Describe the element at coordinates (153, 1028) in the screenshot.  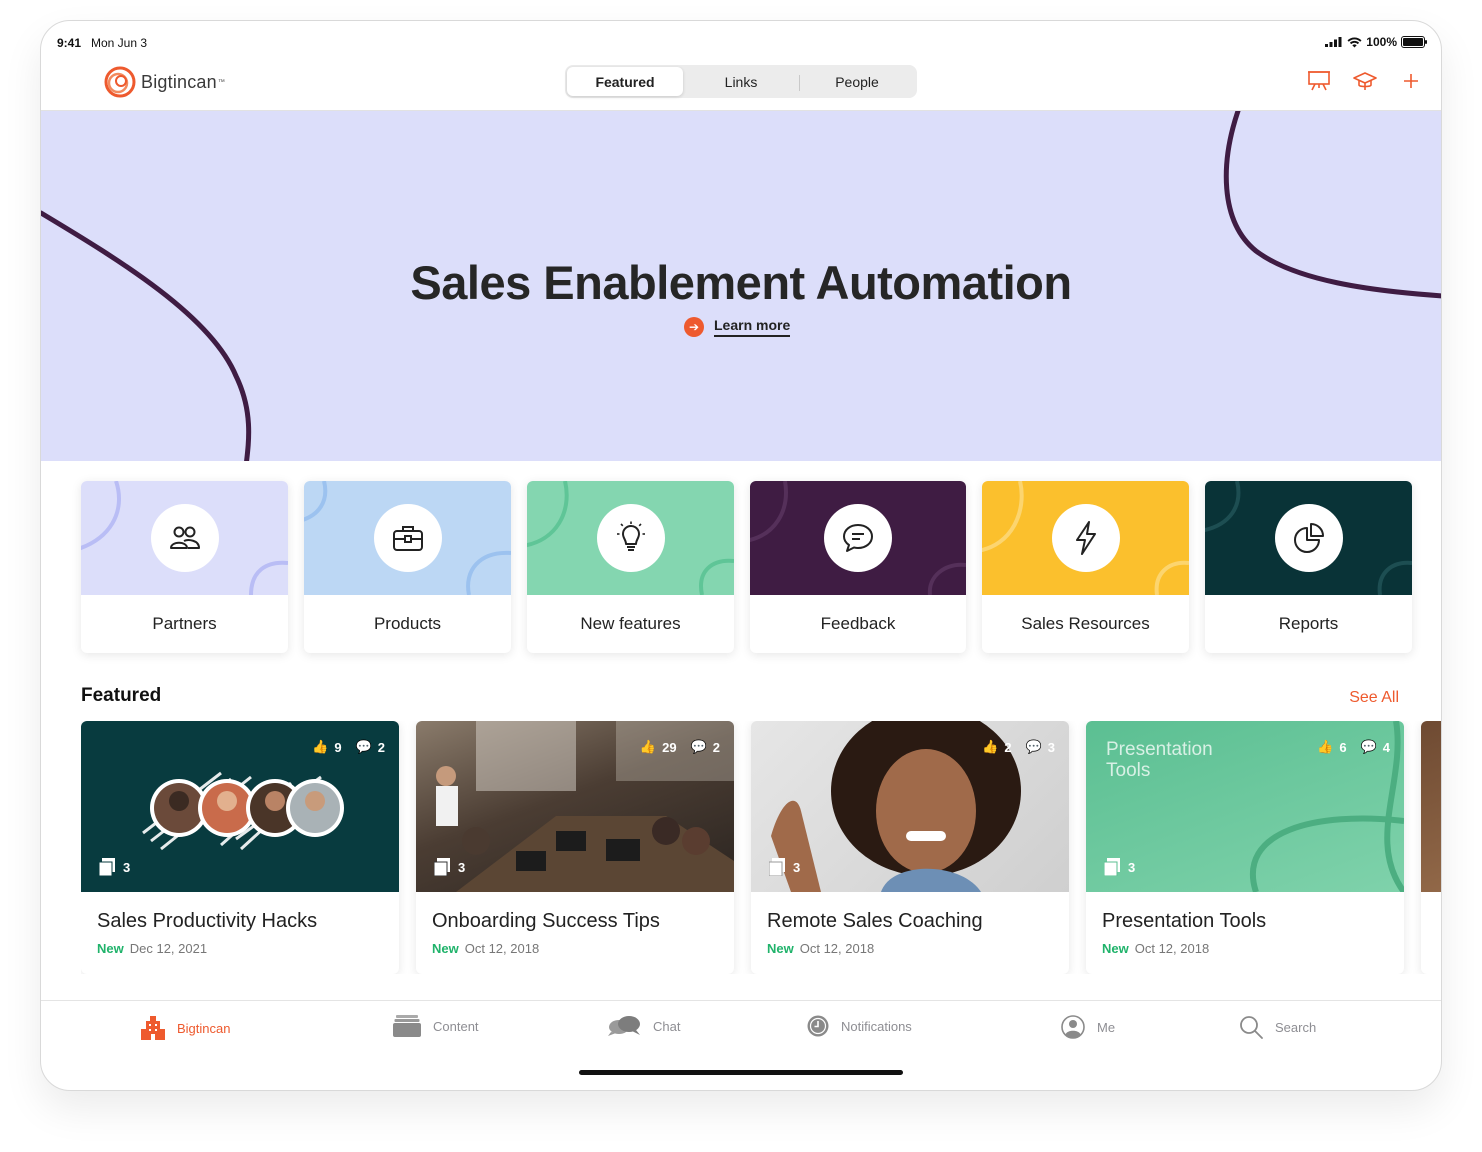
I see `building-icon` at that location.